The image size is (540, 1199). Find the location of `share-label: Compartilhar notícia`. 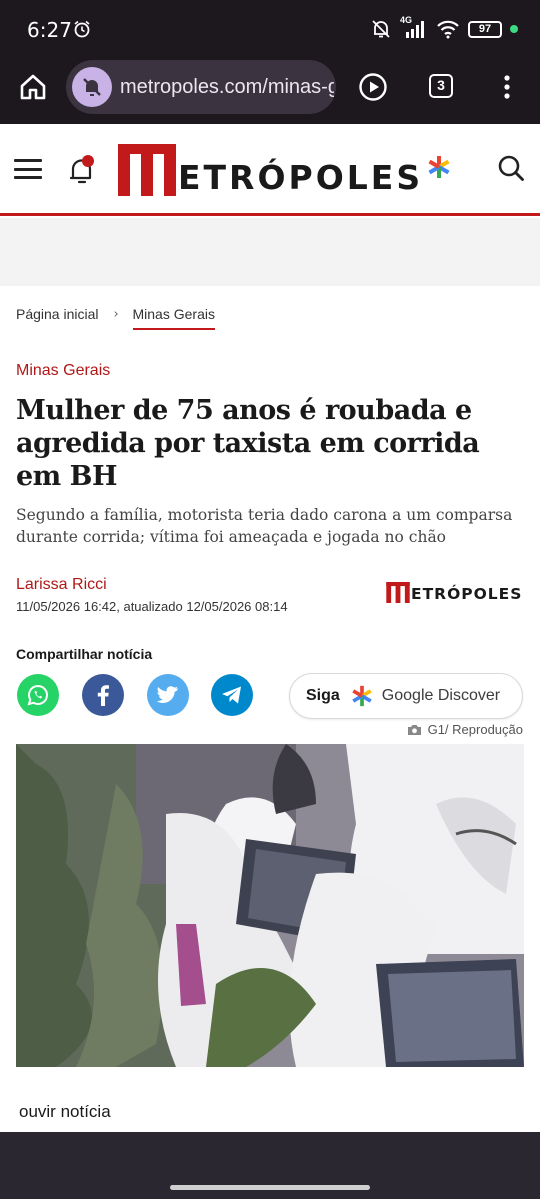

share-label: Compartilhar notícia is located at coordinates (84, 654).